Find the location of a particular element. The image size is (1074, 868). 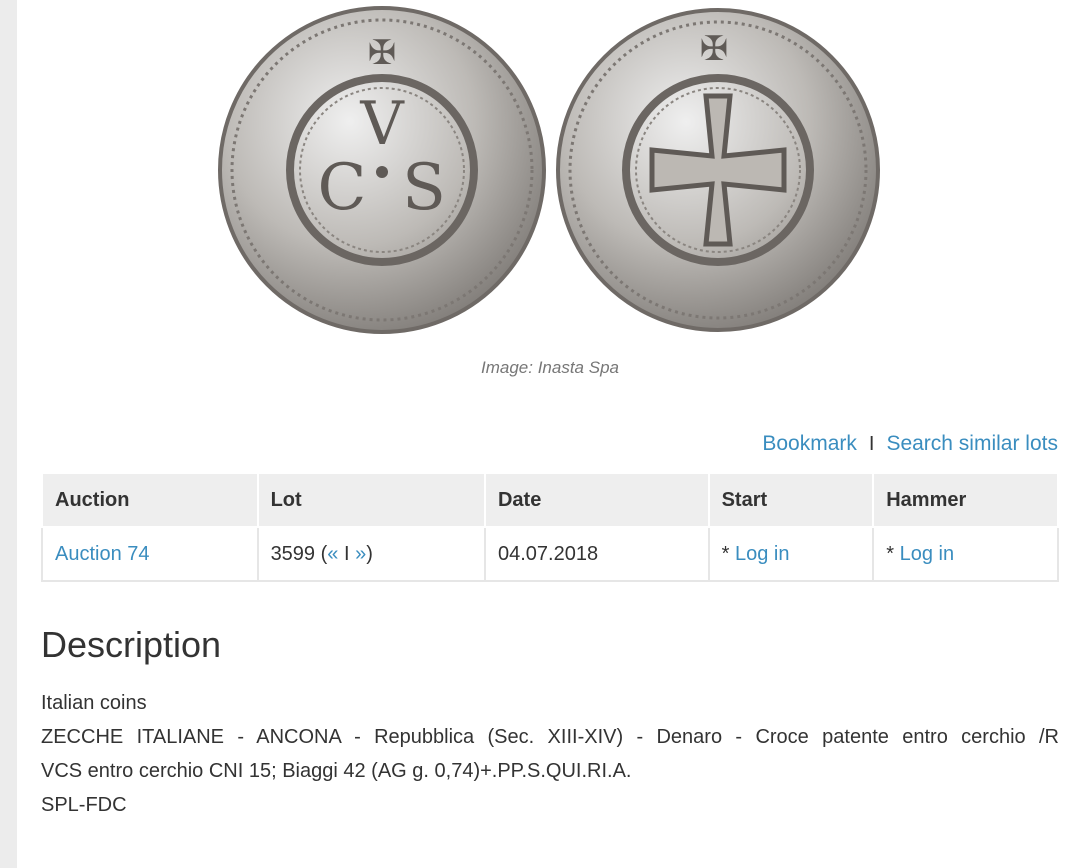

previous-lot-link: « is located at coordinates (332, 554).